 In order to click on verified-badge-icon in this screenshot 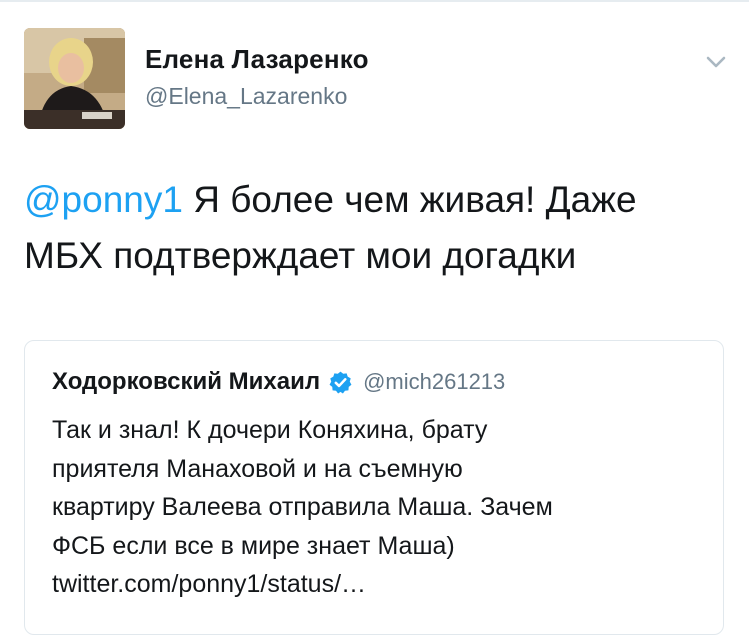, I will do `click(340, 382)`.